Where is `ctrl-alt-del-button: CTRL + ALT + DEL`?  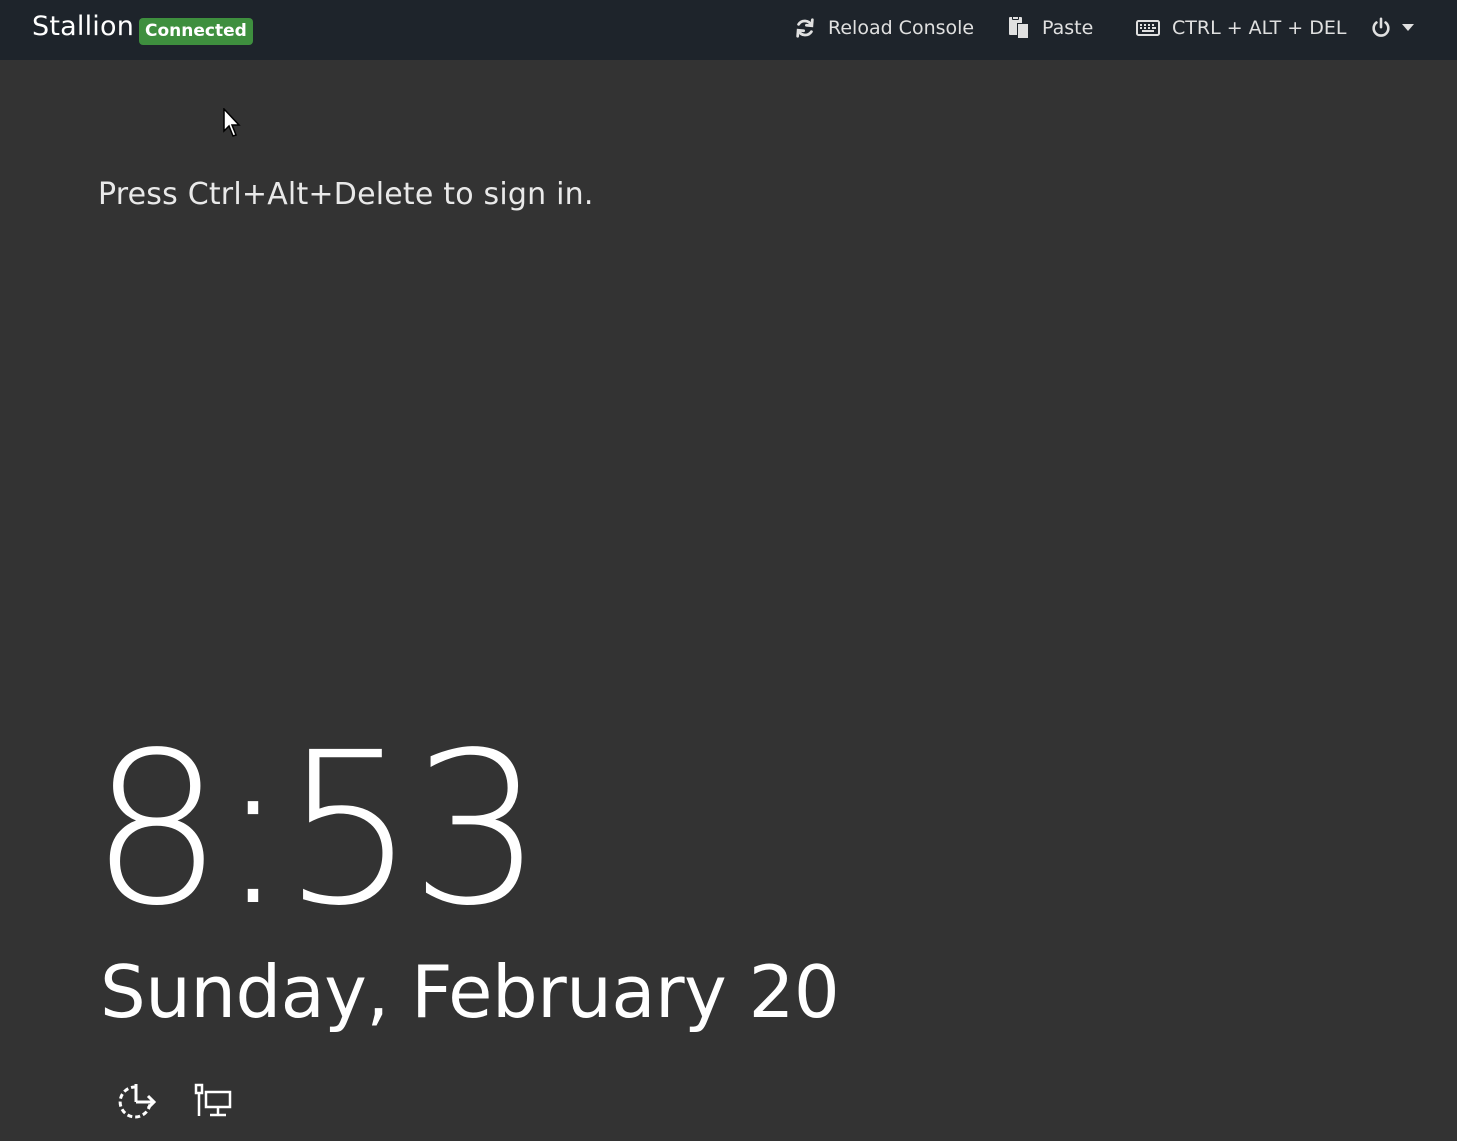
ctrl-alt-del-button: CTRL + ALT + DEL is located at coordinates (1241, 28).